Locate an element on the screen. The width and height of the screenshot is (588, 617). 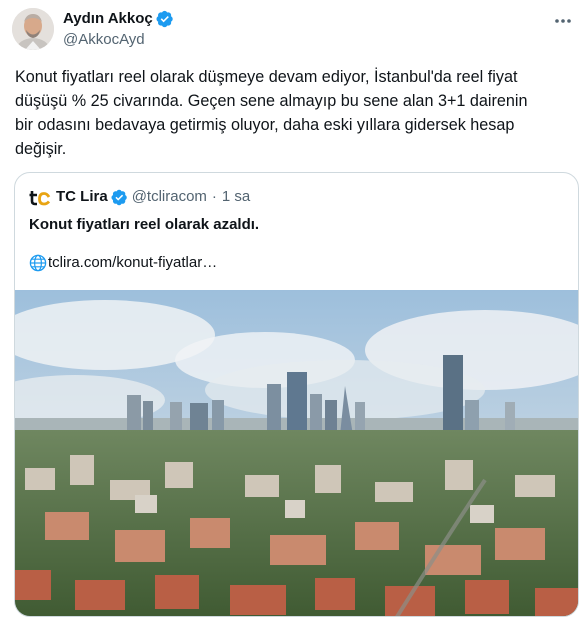
globe-icon is located at coordinates (38, 263).